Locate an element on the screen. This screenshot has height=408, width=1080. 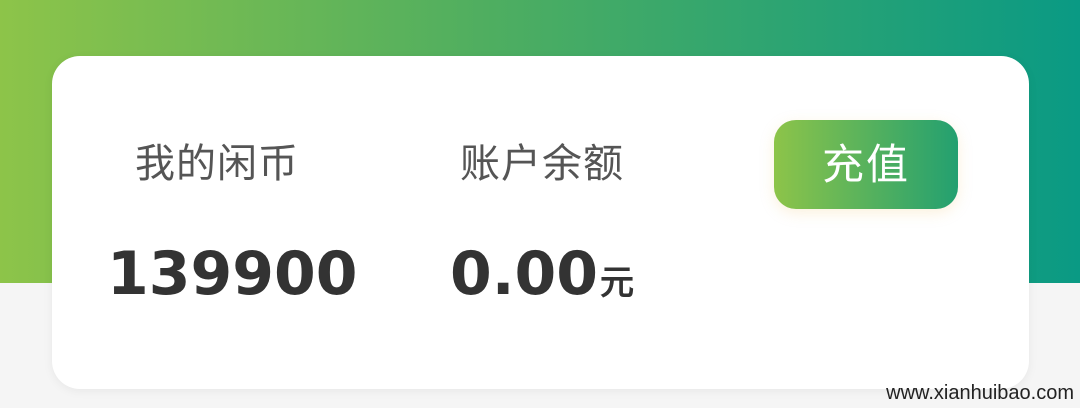
balance-value: 0.00元 is located at coordinates (542, 278).